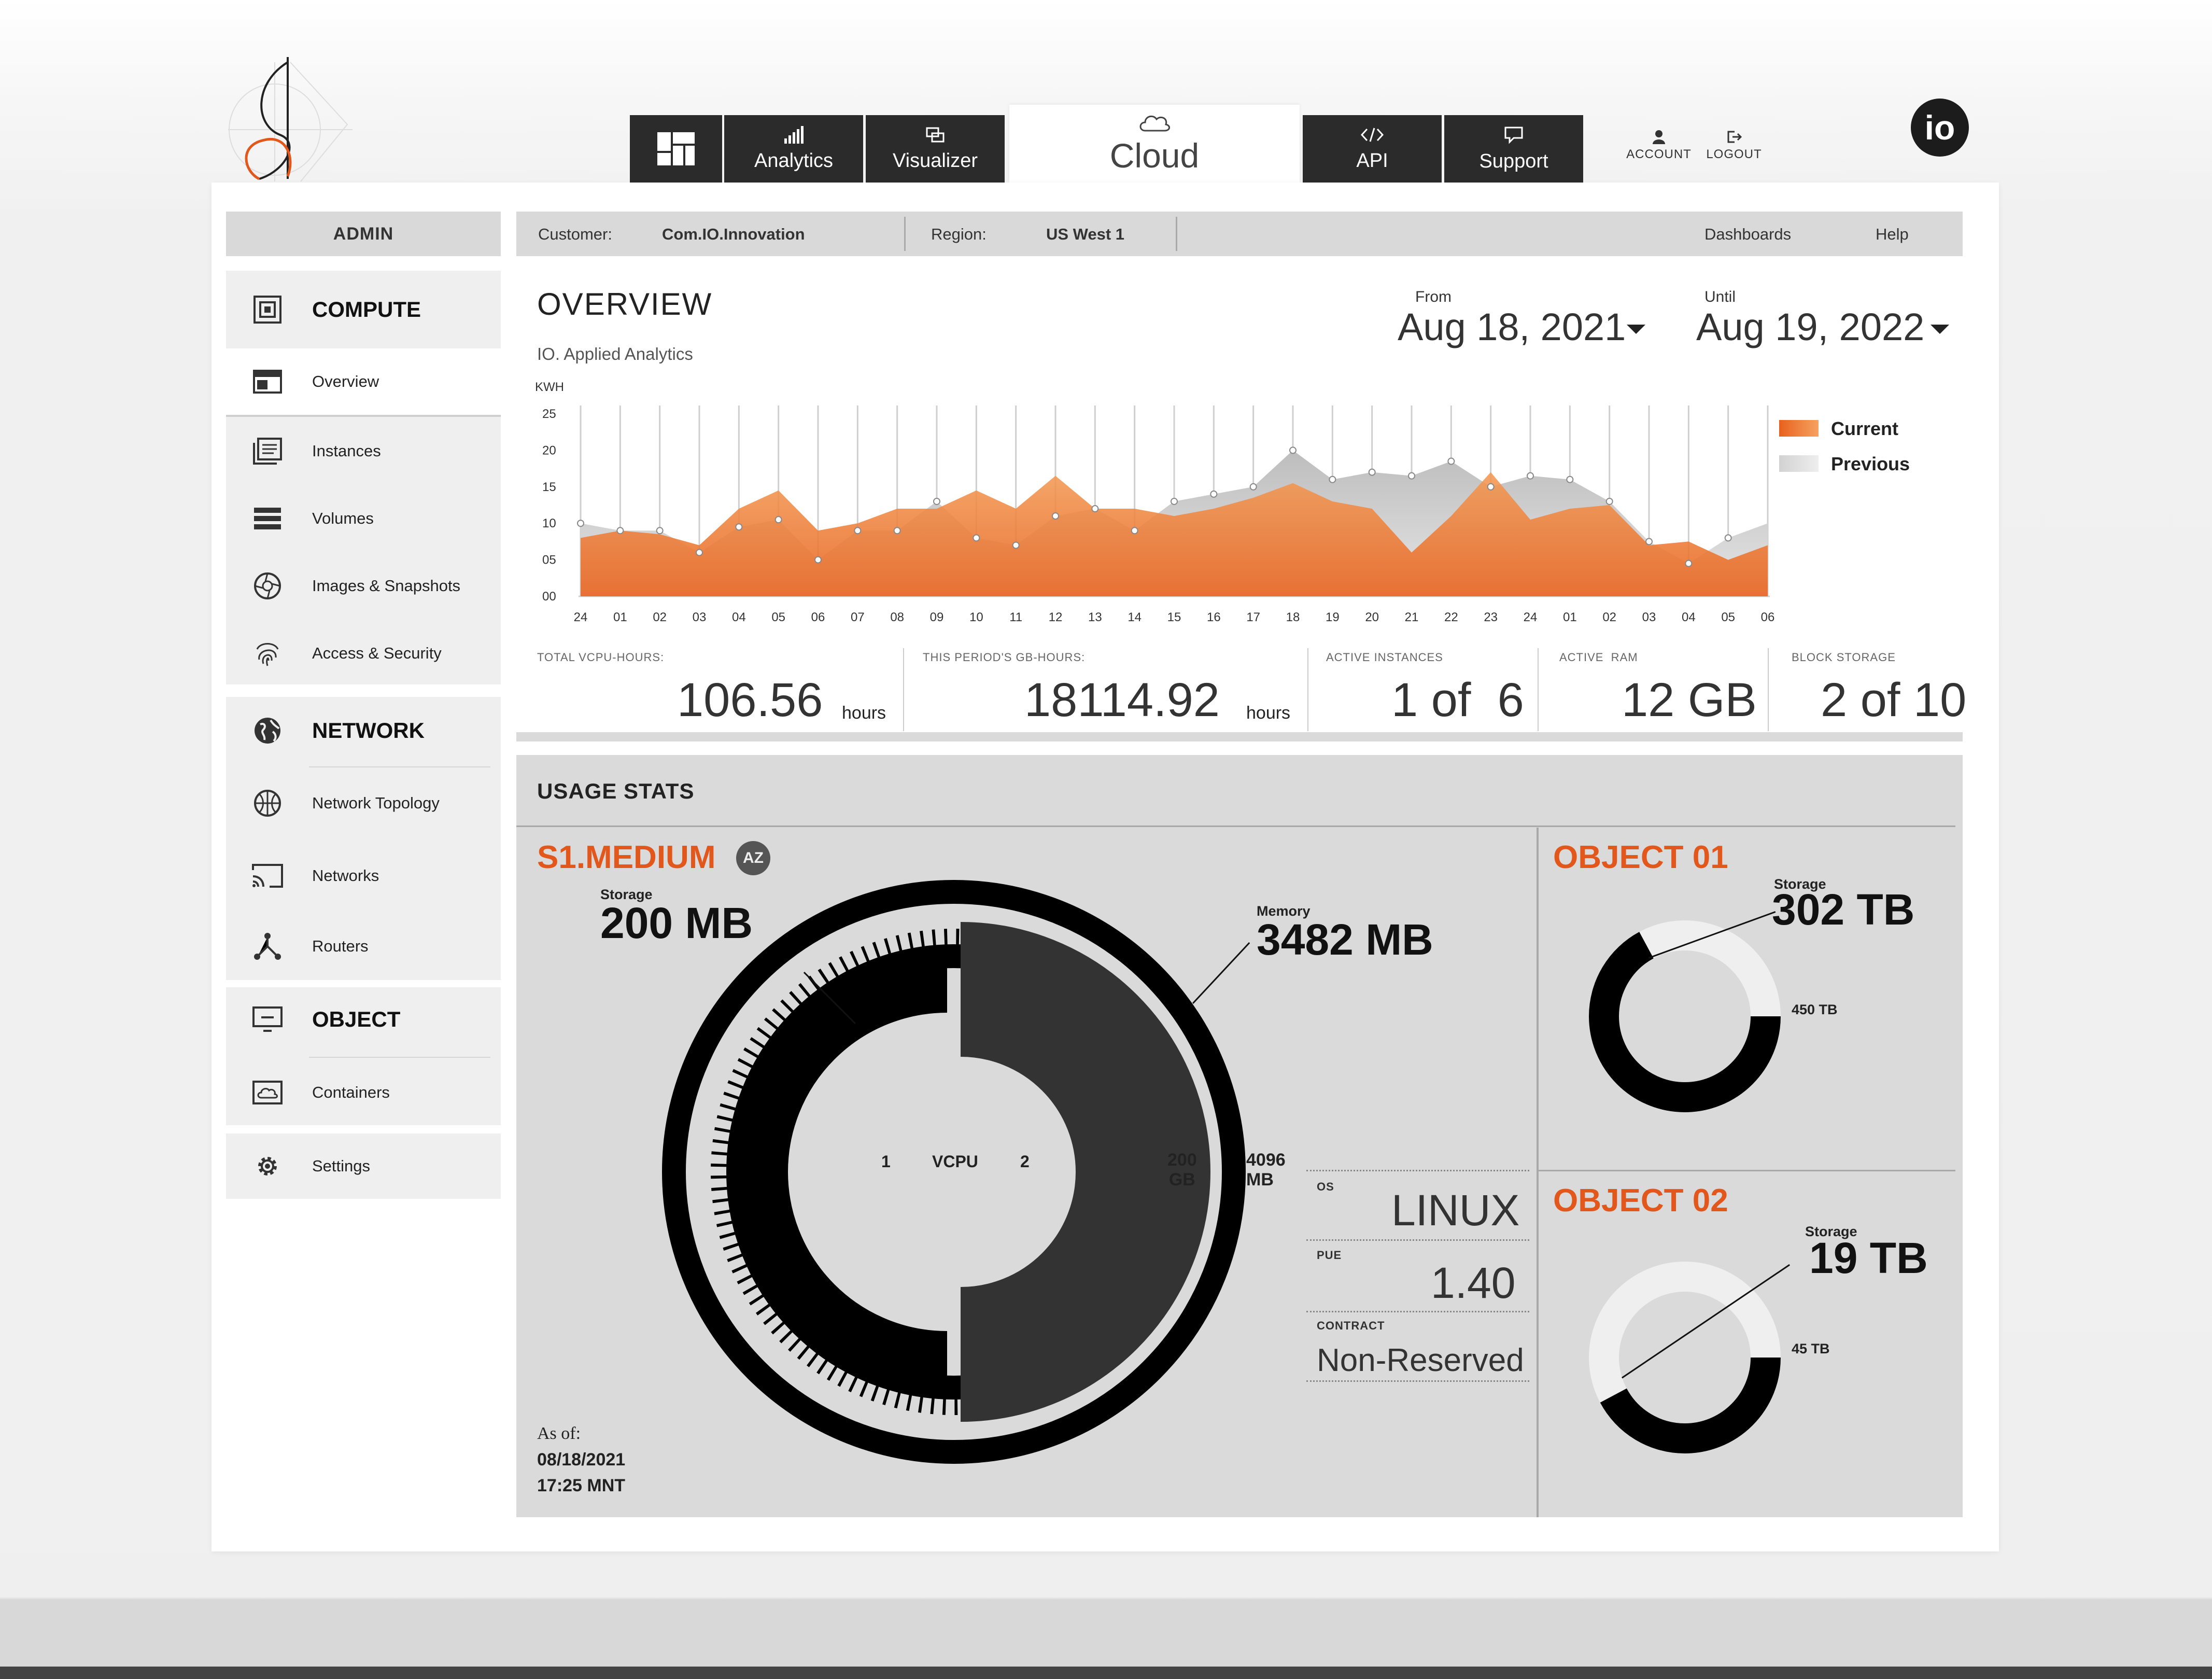 Image resolution: width=2212 pixels, height=1679 pixels. What do you see at coordinates (549, 560) in the screenshot?
I see `y-tick-label: 05` at bounding box center [549, 560].